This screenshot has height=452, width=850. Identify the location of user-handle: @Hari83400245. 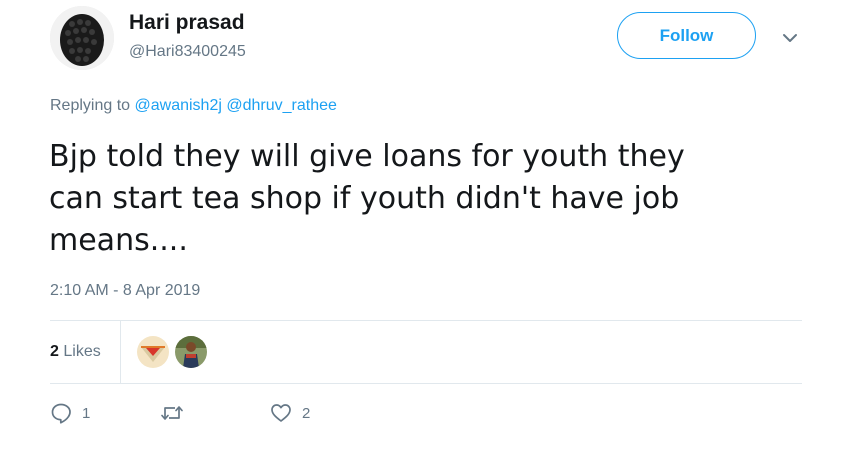
(187, 52).